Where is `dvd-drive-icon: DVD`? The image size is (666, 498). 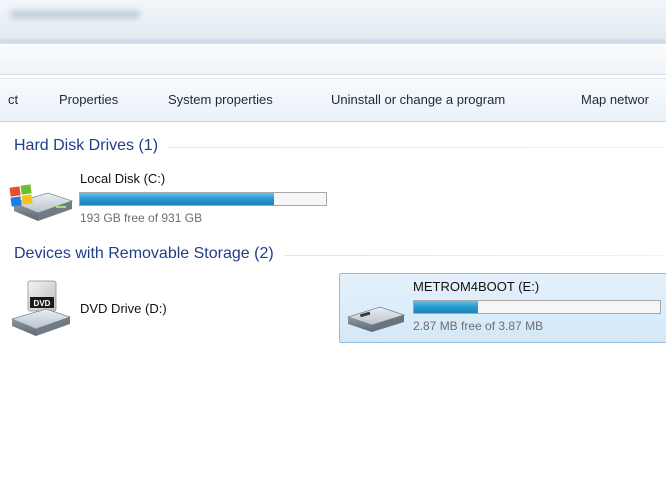 dvd-drive-icon: DVD is located at coordinates (41, 308).